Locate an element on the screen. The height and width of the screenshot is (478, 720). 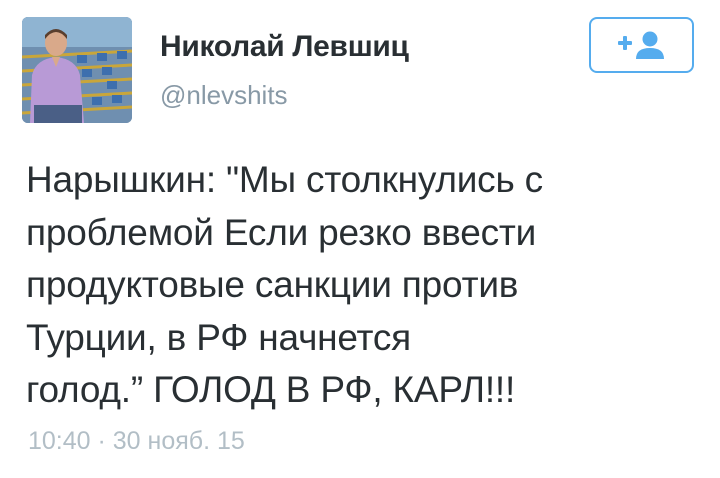
follow-button is located at coordinates (641, 45).